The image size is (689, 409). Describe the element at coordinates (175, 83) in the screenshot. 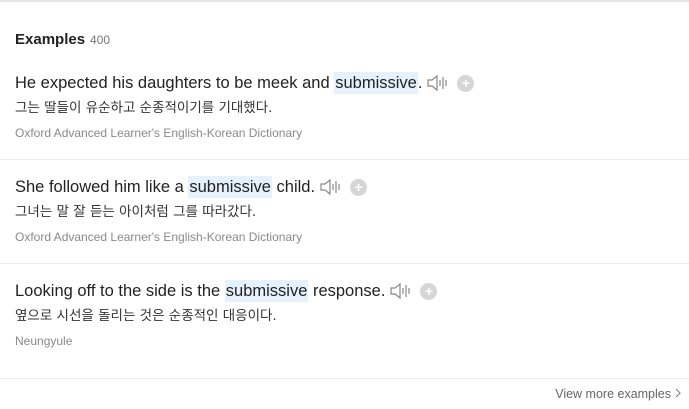

I see `sentence-text: He expected his daughters to be meek and` at that location.